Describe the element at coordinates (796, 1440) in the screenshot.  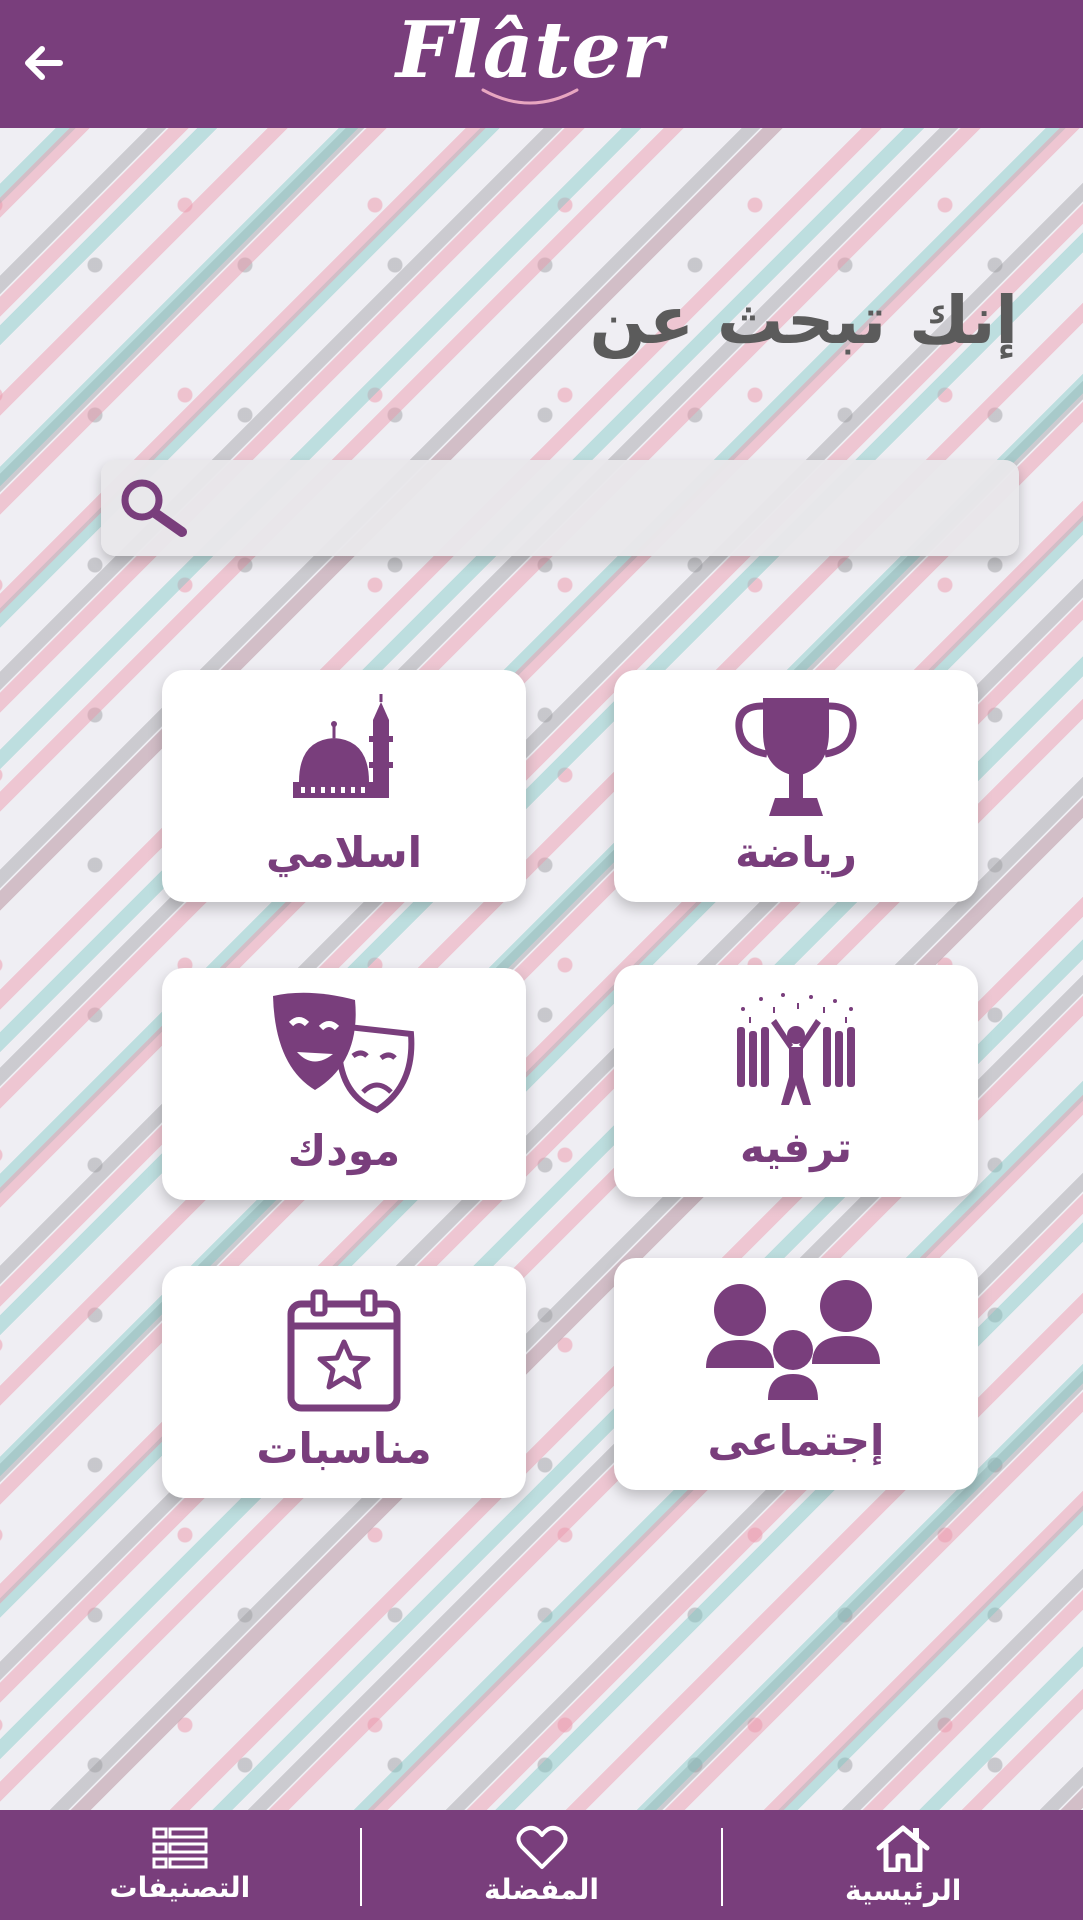
I see `category-label: إجتماعى` at that location.